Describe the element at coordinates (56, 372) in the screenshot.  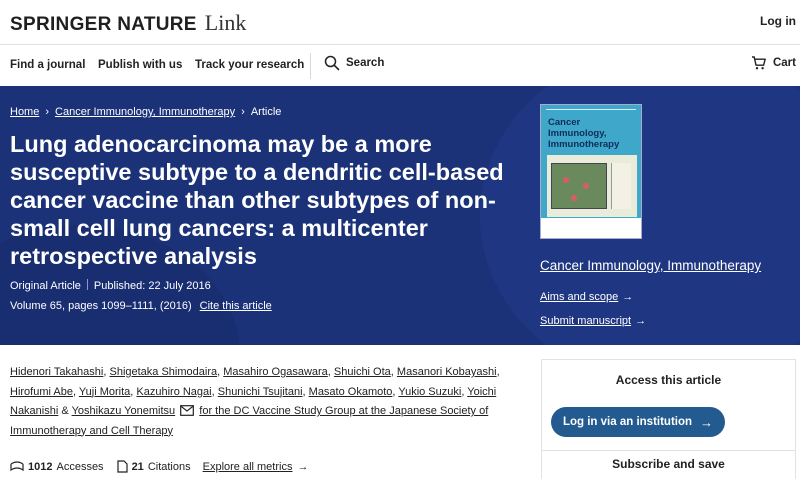
I see `author-link: Hidenori Takahashi` at that location.